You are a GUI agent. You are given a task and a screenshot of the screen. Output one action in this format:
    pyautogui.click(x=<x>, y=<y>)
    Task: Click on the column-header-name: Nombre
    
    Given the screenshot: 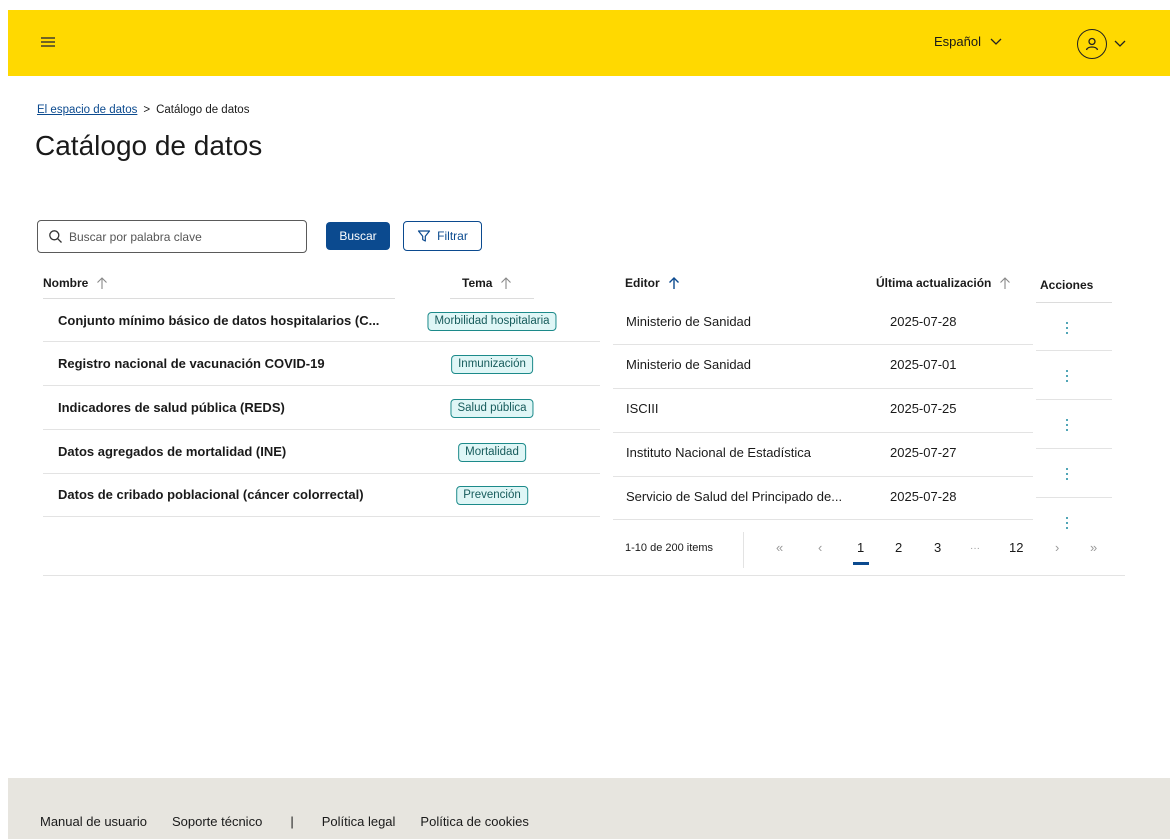 What is the action you would take?
    pyautogui.click(x=75, y=283)
    